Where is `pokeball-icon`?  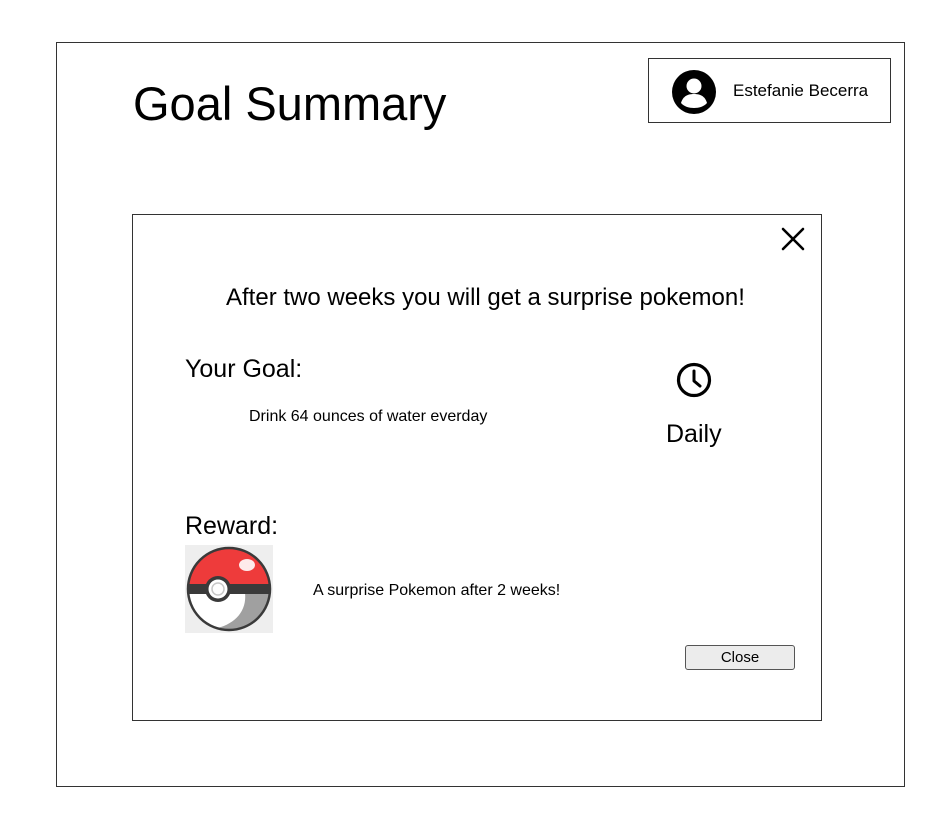
pokeball-icon is located at coordinates (229, 589).